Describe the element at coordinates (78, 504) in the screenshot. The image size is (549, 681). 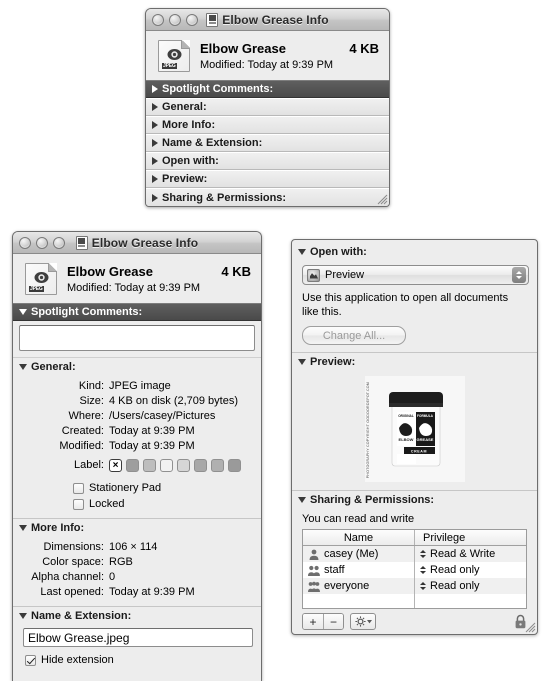
I see `locked-checkbox` at that location.